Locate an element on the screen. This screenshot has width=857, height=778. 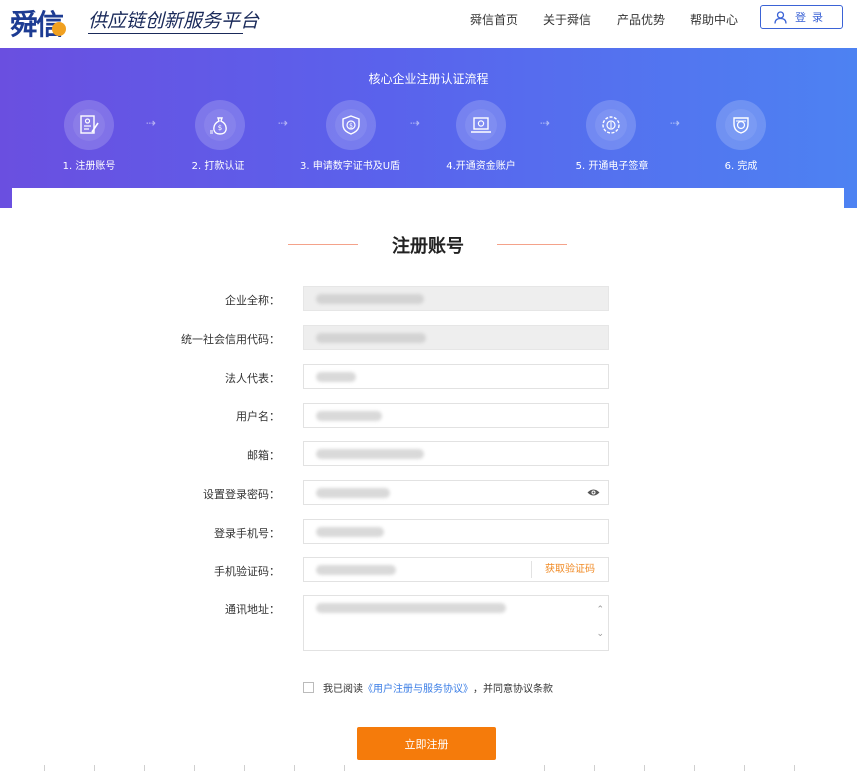
step-4-label: 4.开通资金账户 is located at coordinates (481, 166).